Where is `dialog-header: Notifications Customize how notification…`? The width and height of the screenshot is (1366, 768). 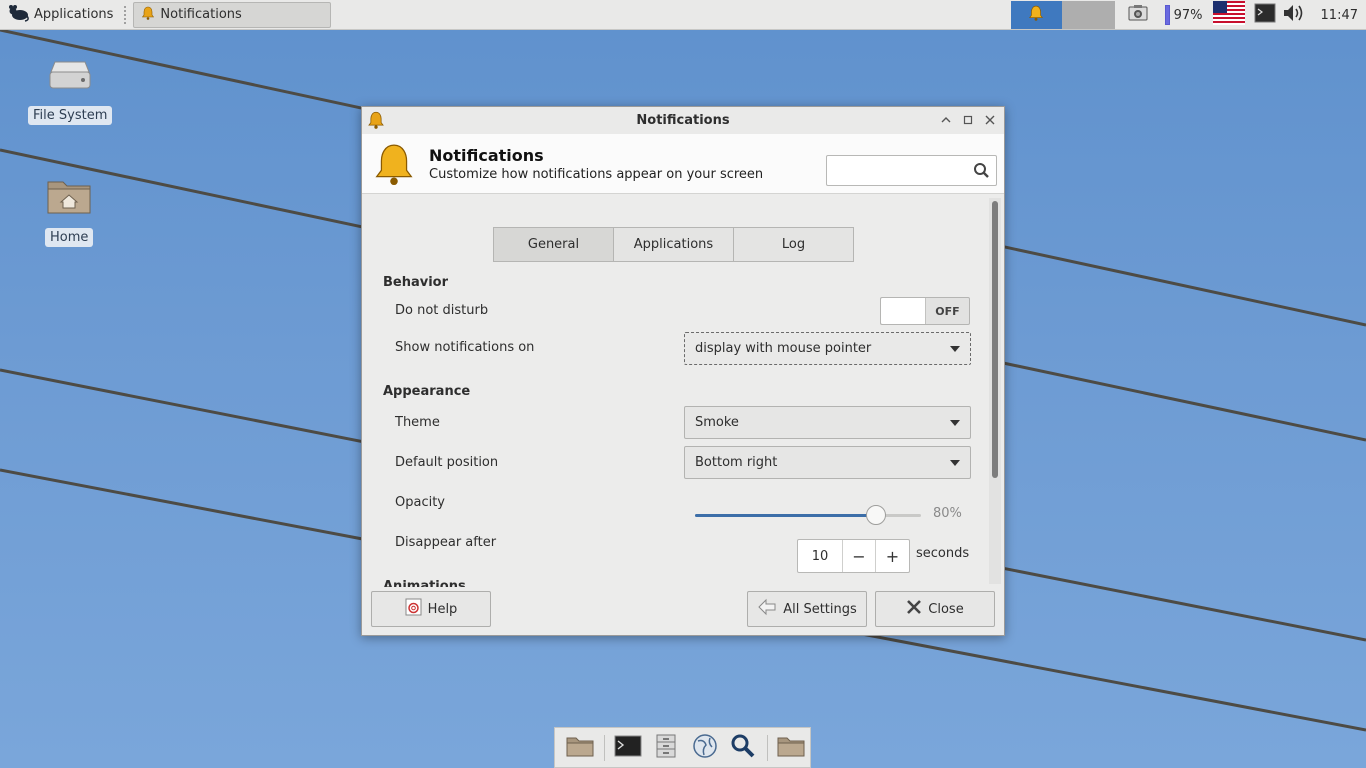 dialog-header: Notifications Customize how notification… is located at coordinates (683, 164).